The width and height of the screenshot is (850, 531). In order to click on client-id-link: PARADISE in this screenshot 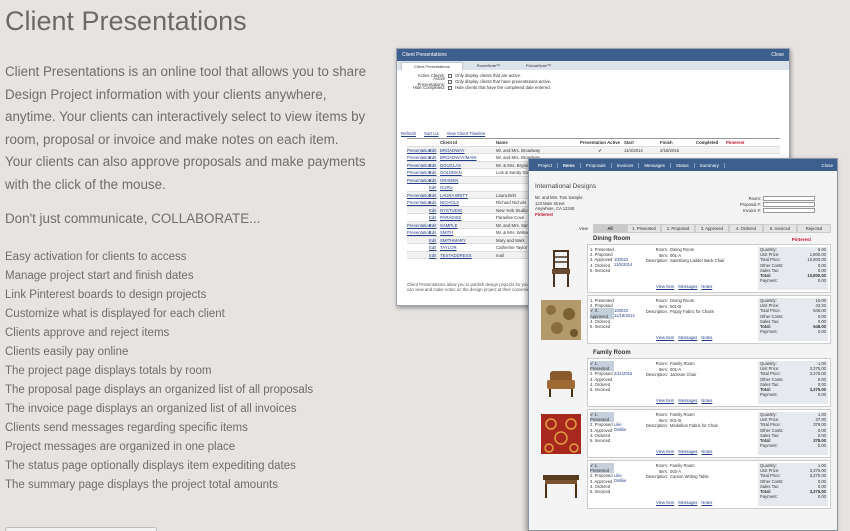, I will do `click(467, 217)`.